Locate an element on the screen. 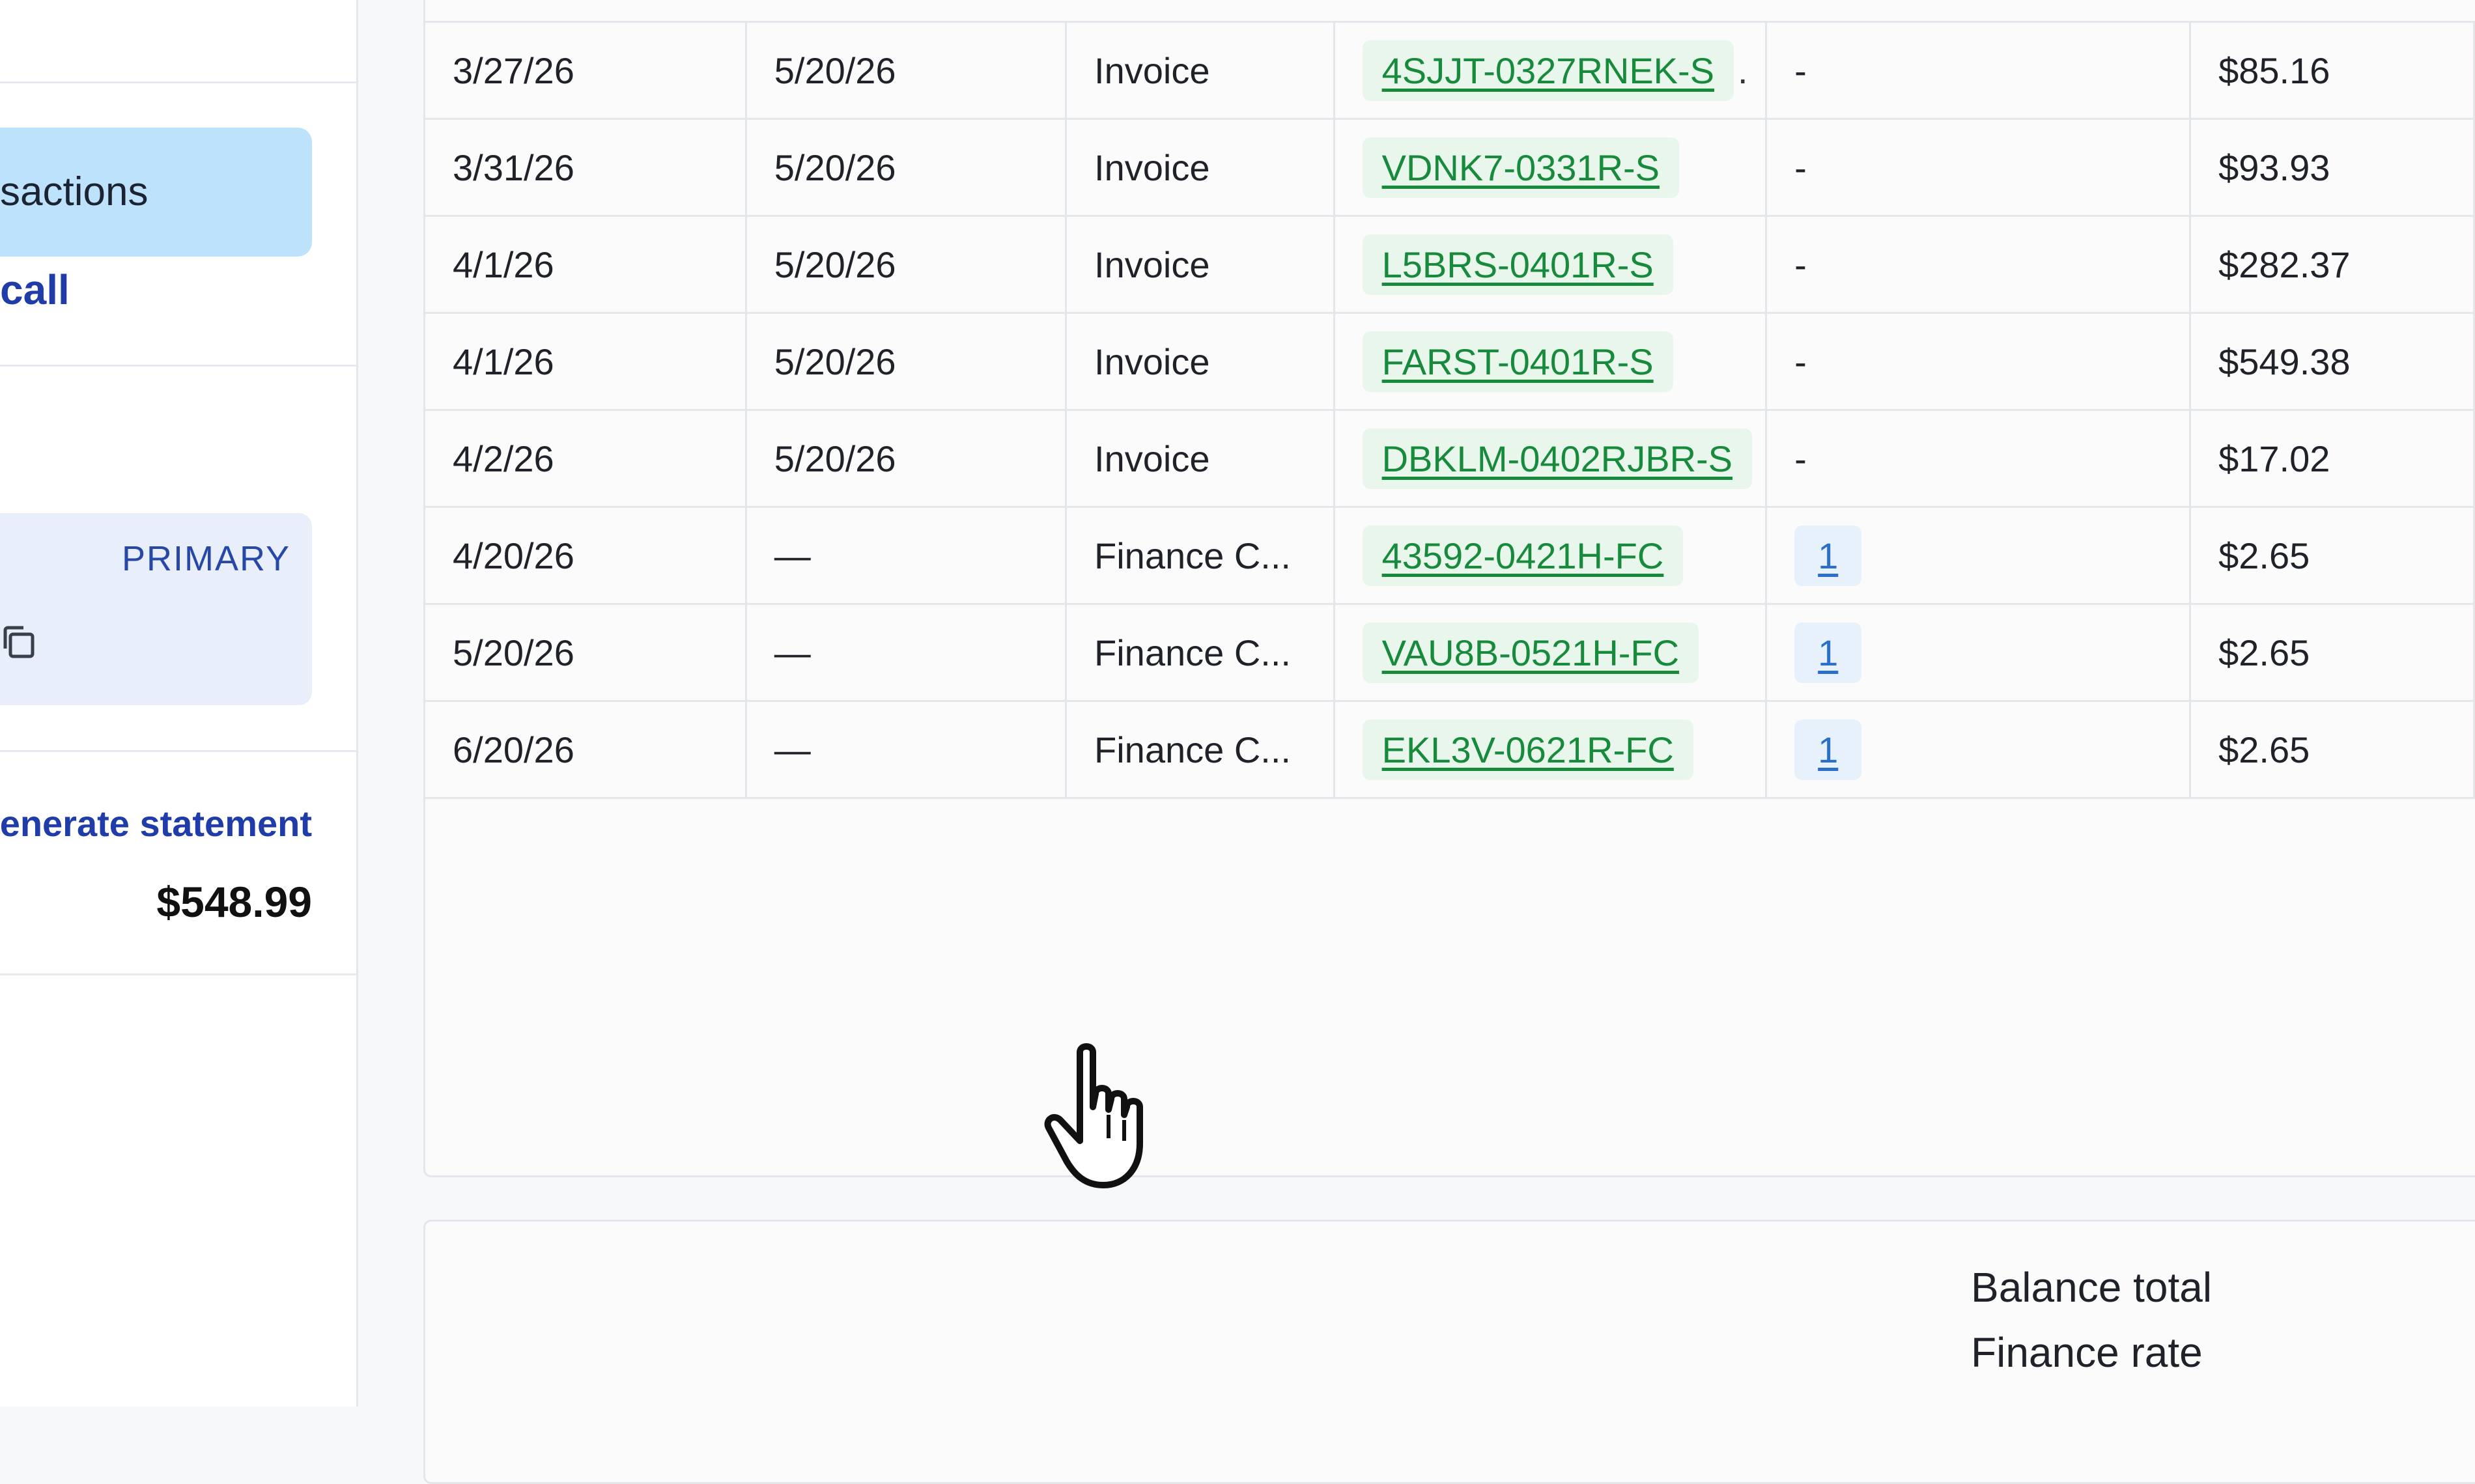  transaction-id-cell: FARST-0401R-S is located at coordinates (1551, 362).